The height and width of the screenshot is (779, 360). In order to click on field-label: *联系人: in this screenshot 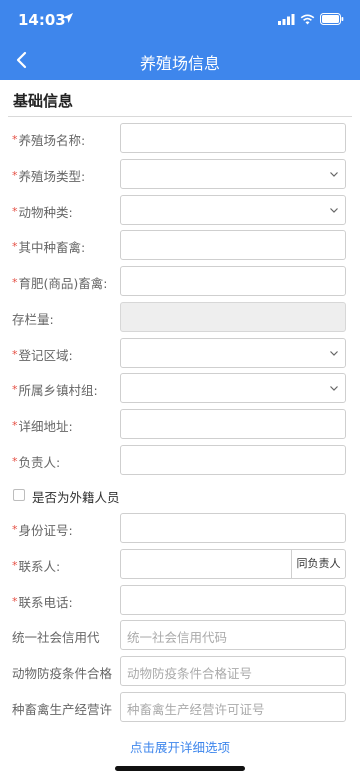, I will do `click(36, 565)`.